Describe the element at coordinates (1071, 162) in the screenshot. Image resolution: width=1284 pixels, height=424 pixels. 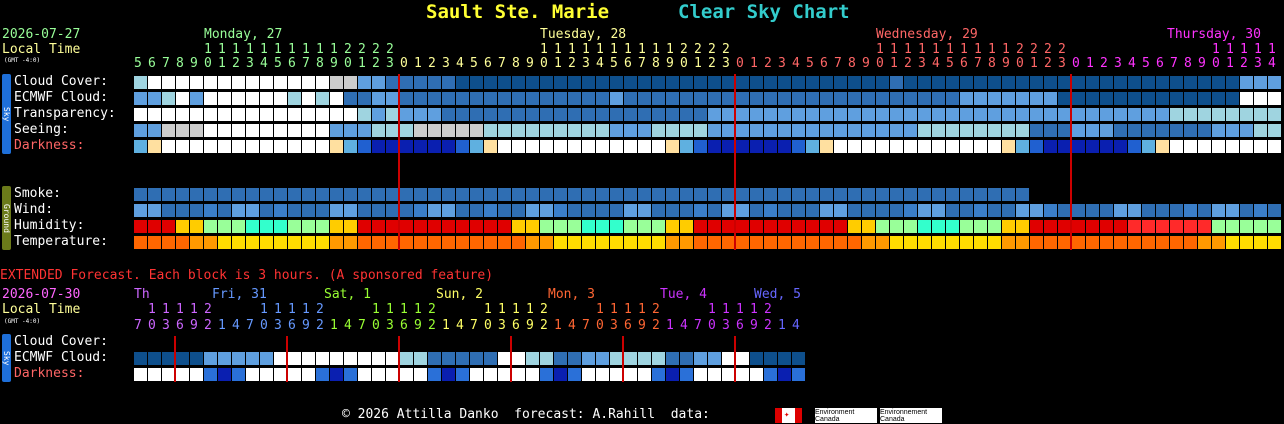
I see `midnight-line` at that location.